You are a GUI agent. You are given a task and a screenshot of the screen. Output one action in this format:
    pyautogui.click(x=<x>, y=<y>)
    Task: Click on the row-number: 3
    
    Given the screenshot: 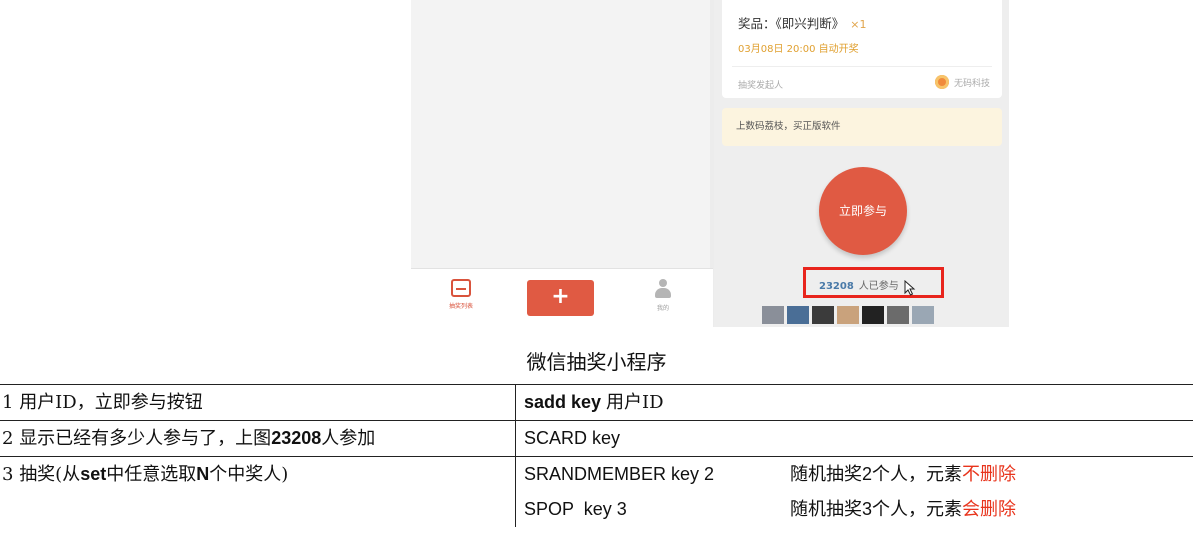 What is the action you would take?
    pyautogui.click(x=8, y=474)
    